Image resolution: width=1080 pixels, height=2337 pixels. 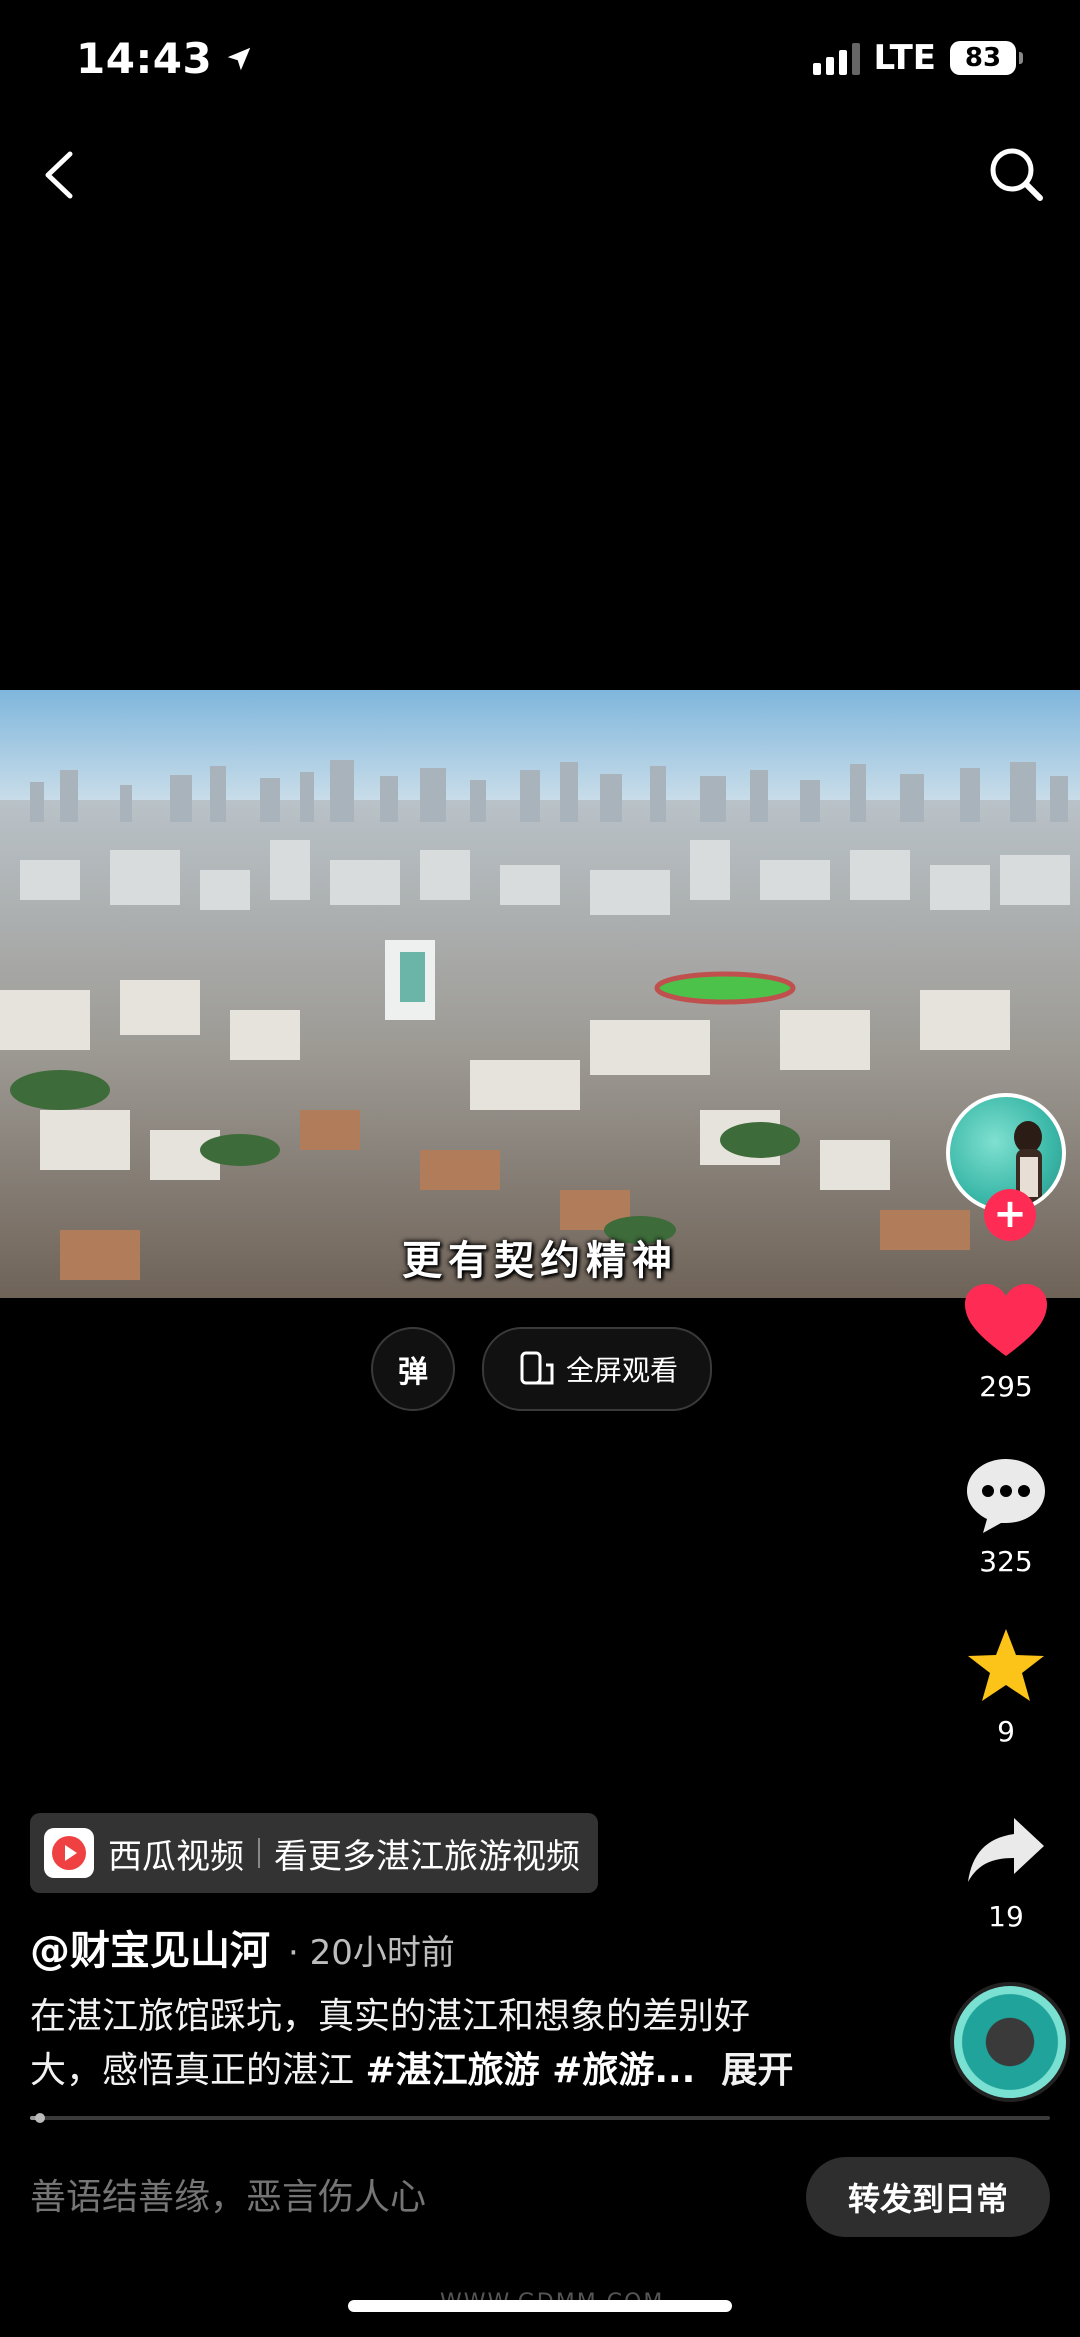 I want to click on music-disc, so click(x=1010, y=2042).